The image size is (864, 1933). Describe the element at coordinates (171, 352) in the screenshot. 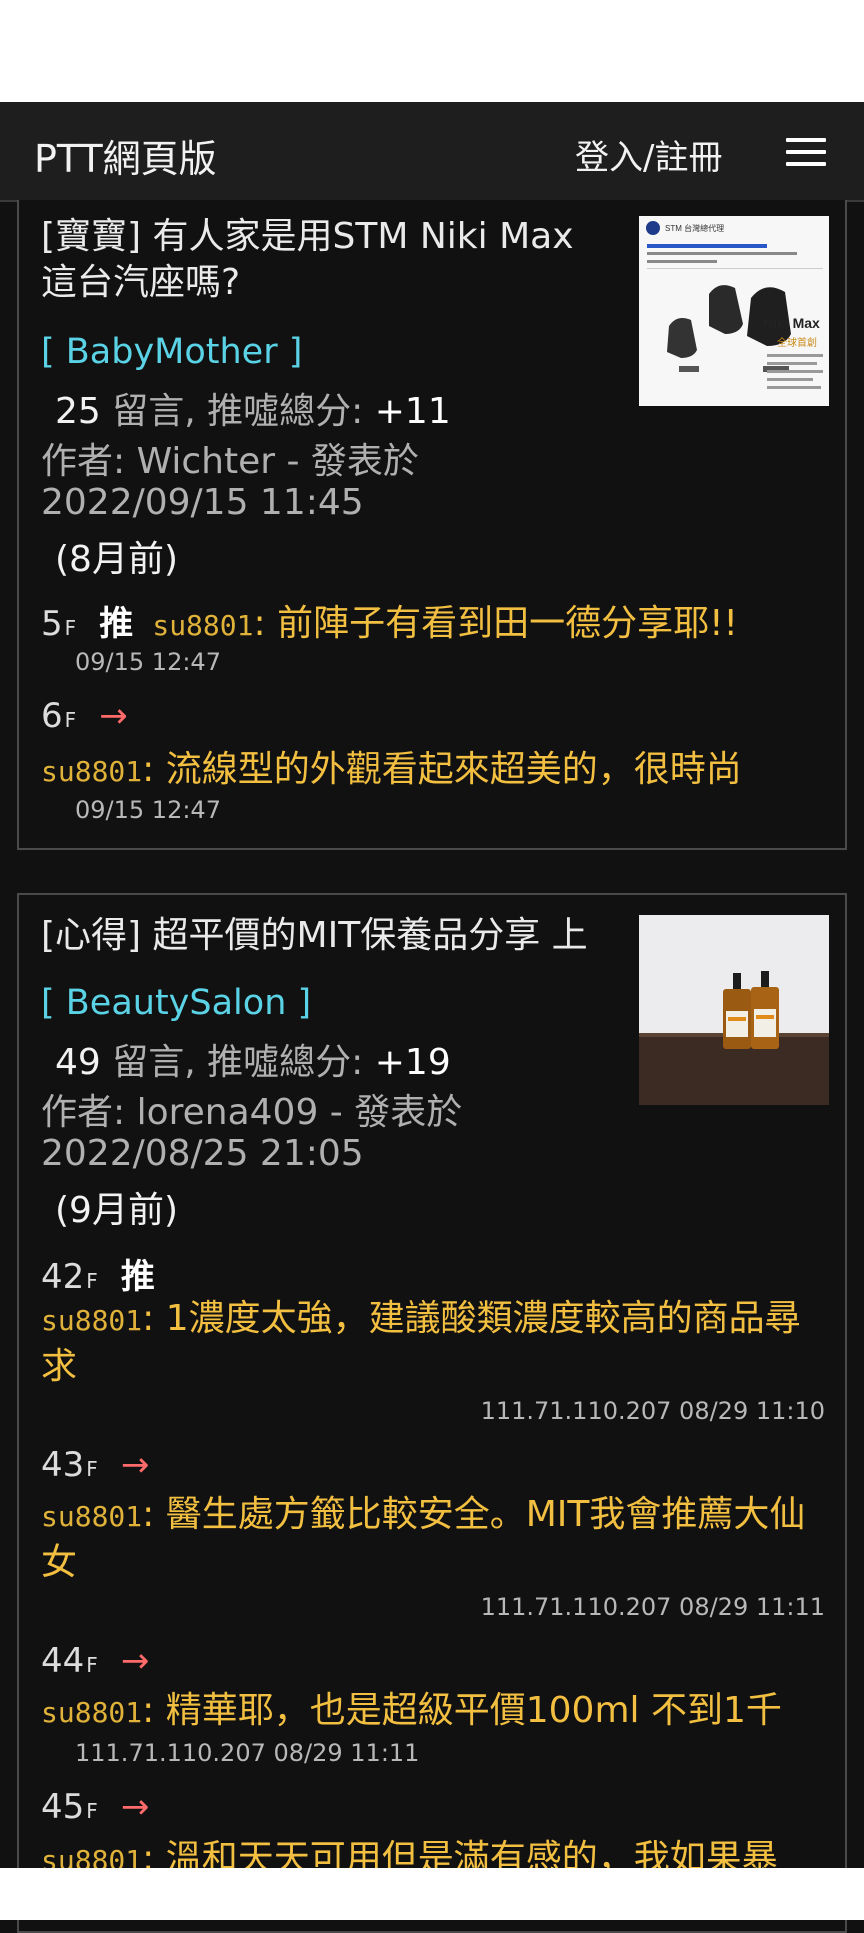

I see `board-link: [ BabyMother ]` at that location.